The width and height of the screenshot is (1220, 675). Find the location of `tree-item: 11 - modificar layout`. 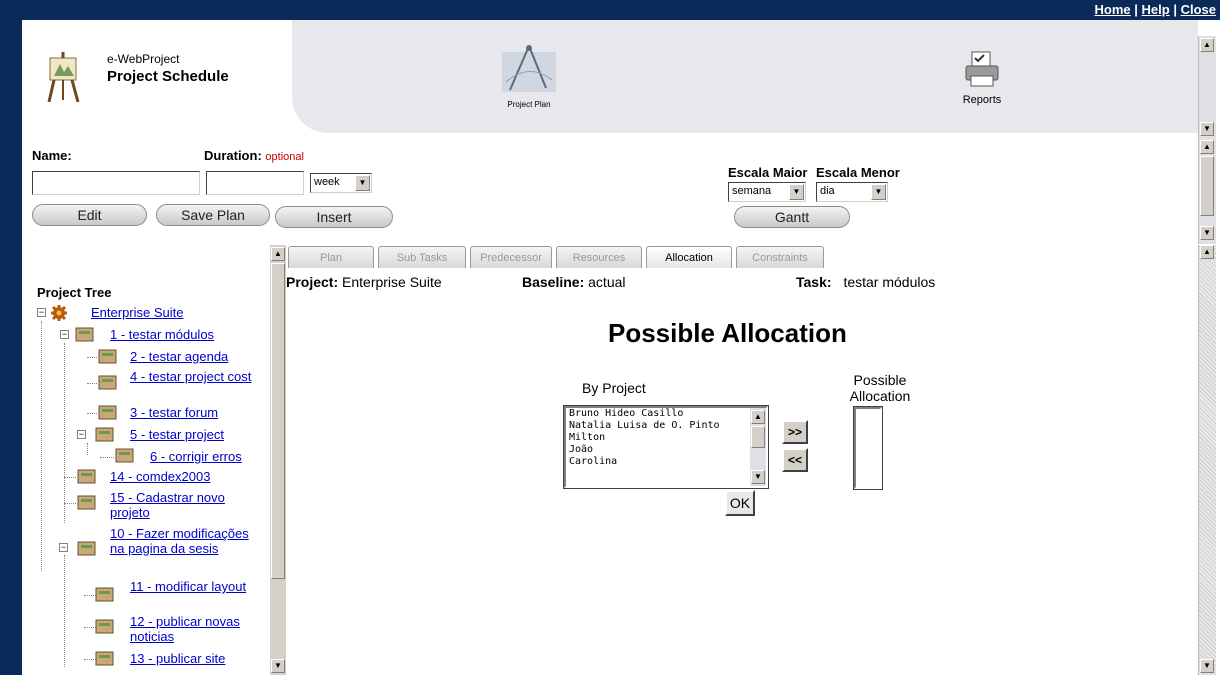

tree-item: 11 - modificar layout is located at coordinates (195, 586).